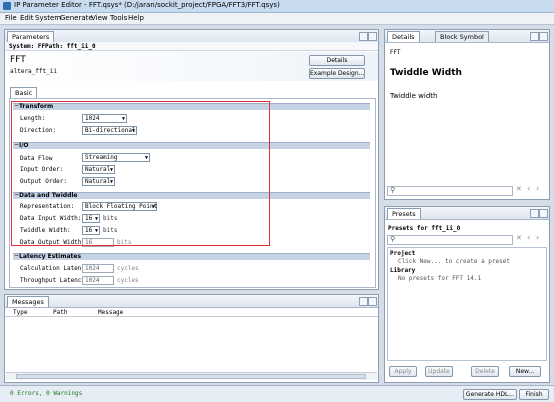 This screenshot has width=554, height=402. I want to click on col-type: Type, so click(20, 312).